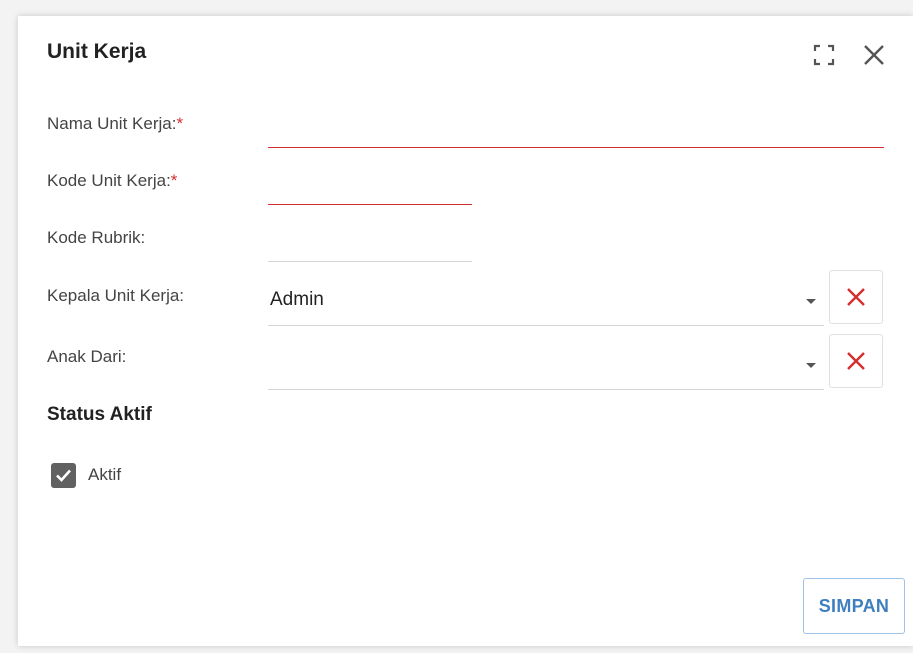 The image size is (913, 653). What do you see at coordinates (109, 180) in the screenshot?
I see `kode-unit-kerja-label-text: Kode Unit Kerja:` at bounding box center [109, 180].